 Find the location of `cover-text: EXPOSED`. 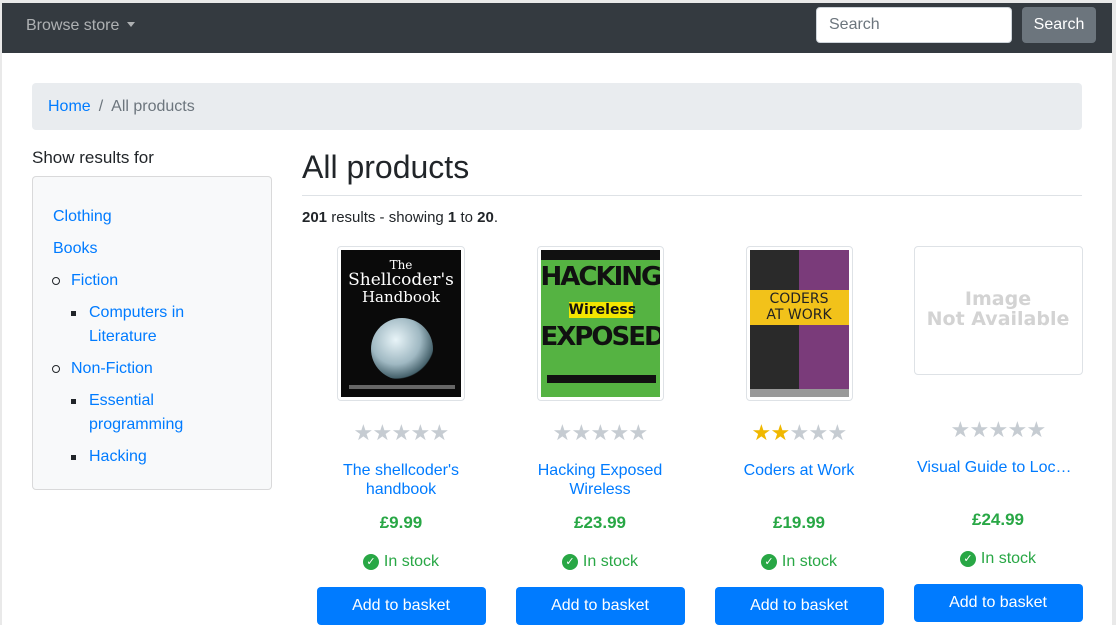

cover-text: EXPOSED is located at coordinates (600, 337).